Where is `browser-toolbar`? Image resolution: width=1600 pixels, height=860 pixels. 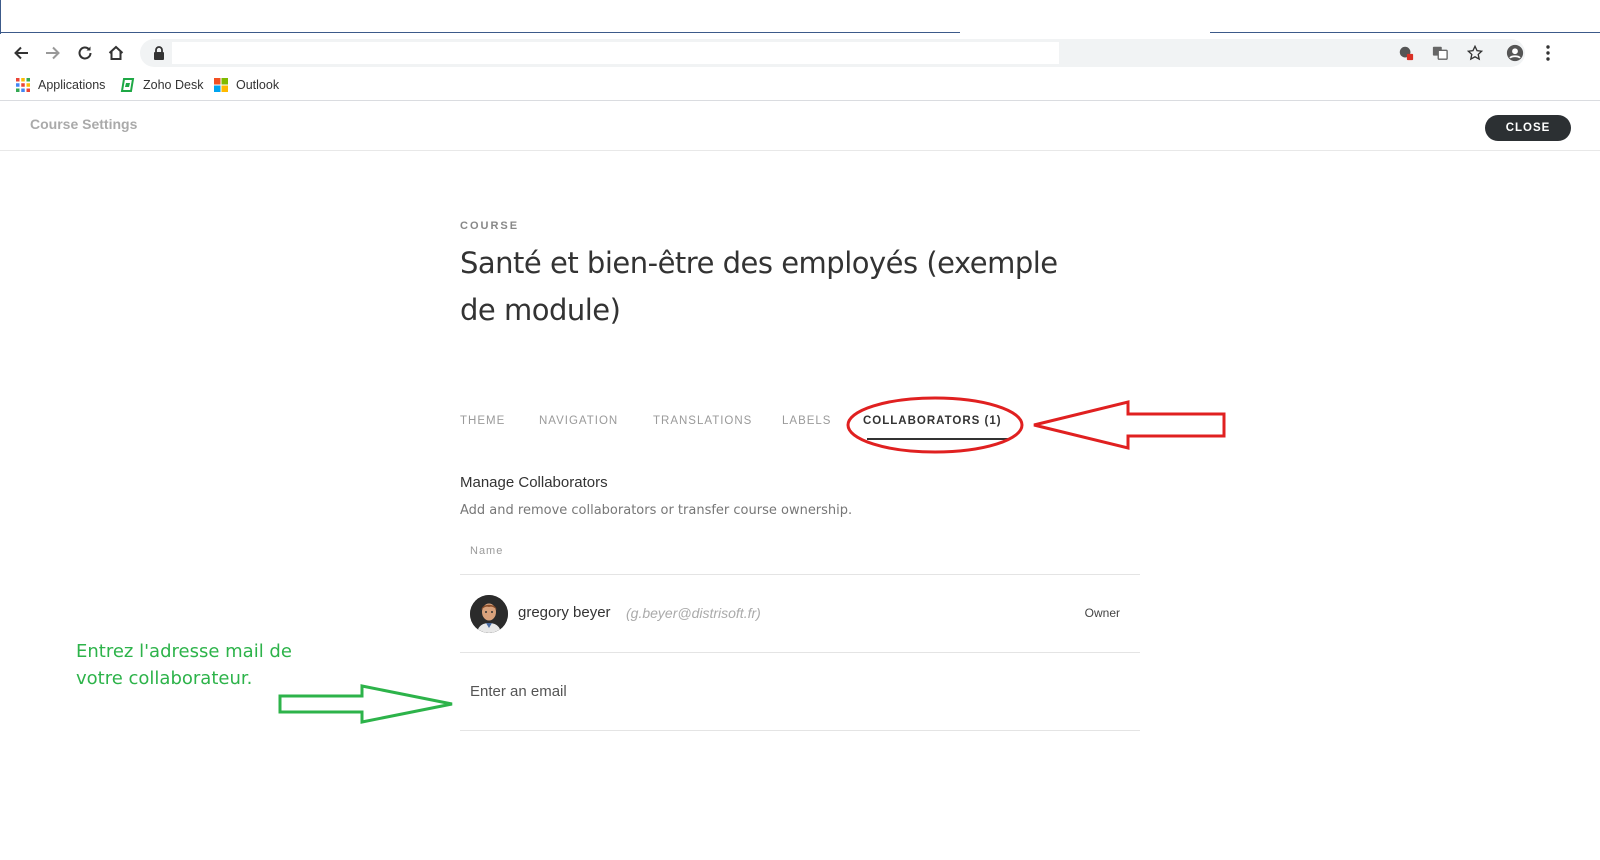
browser-toolbar is located at coordinates (800, 53).